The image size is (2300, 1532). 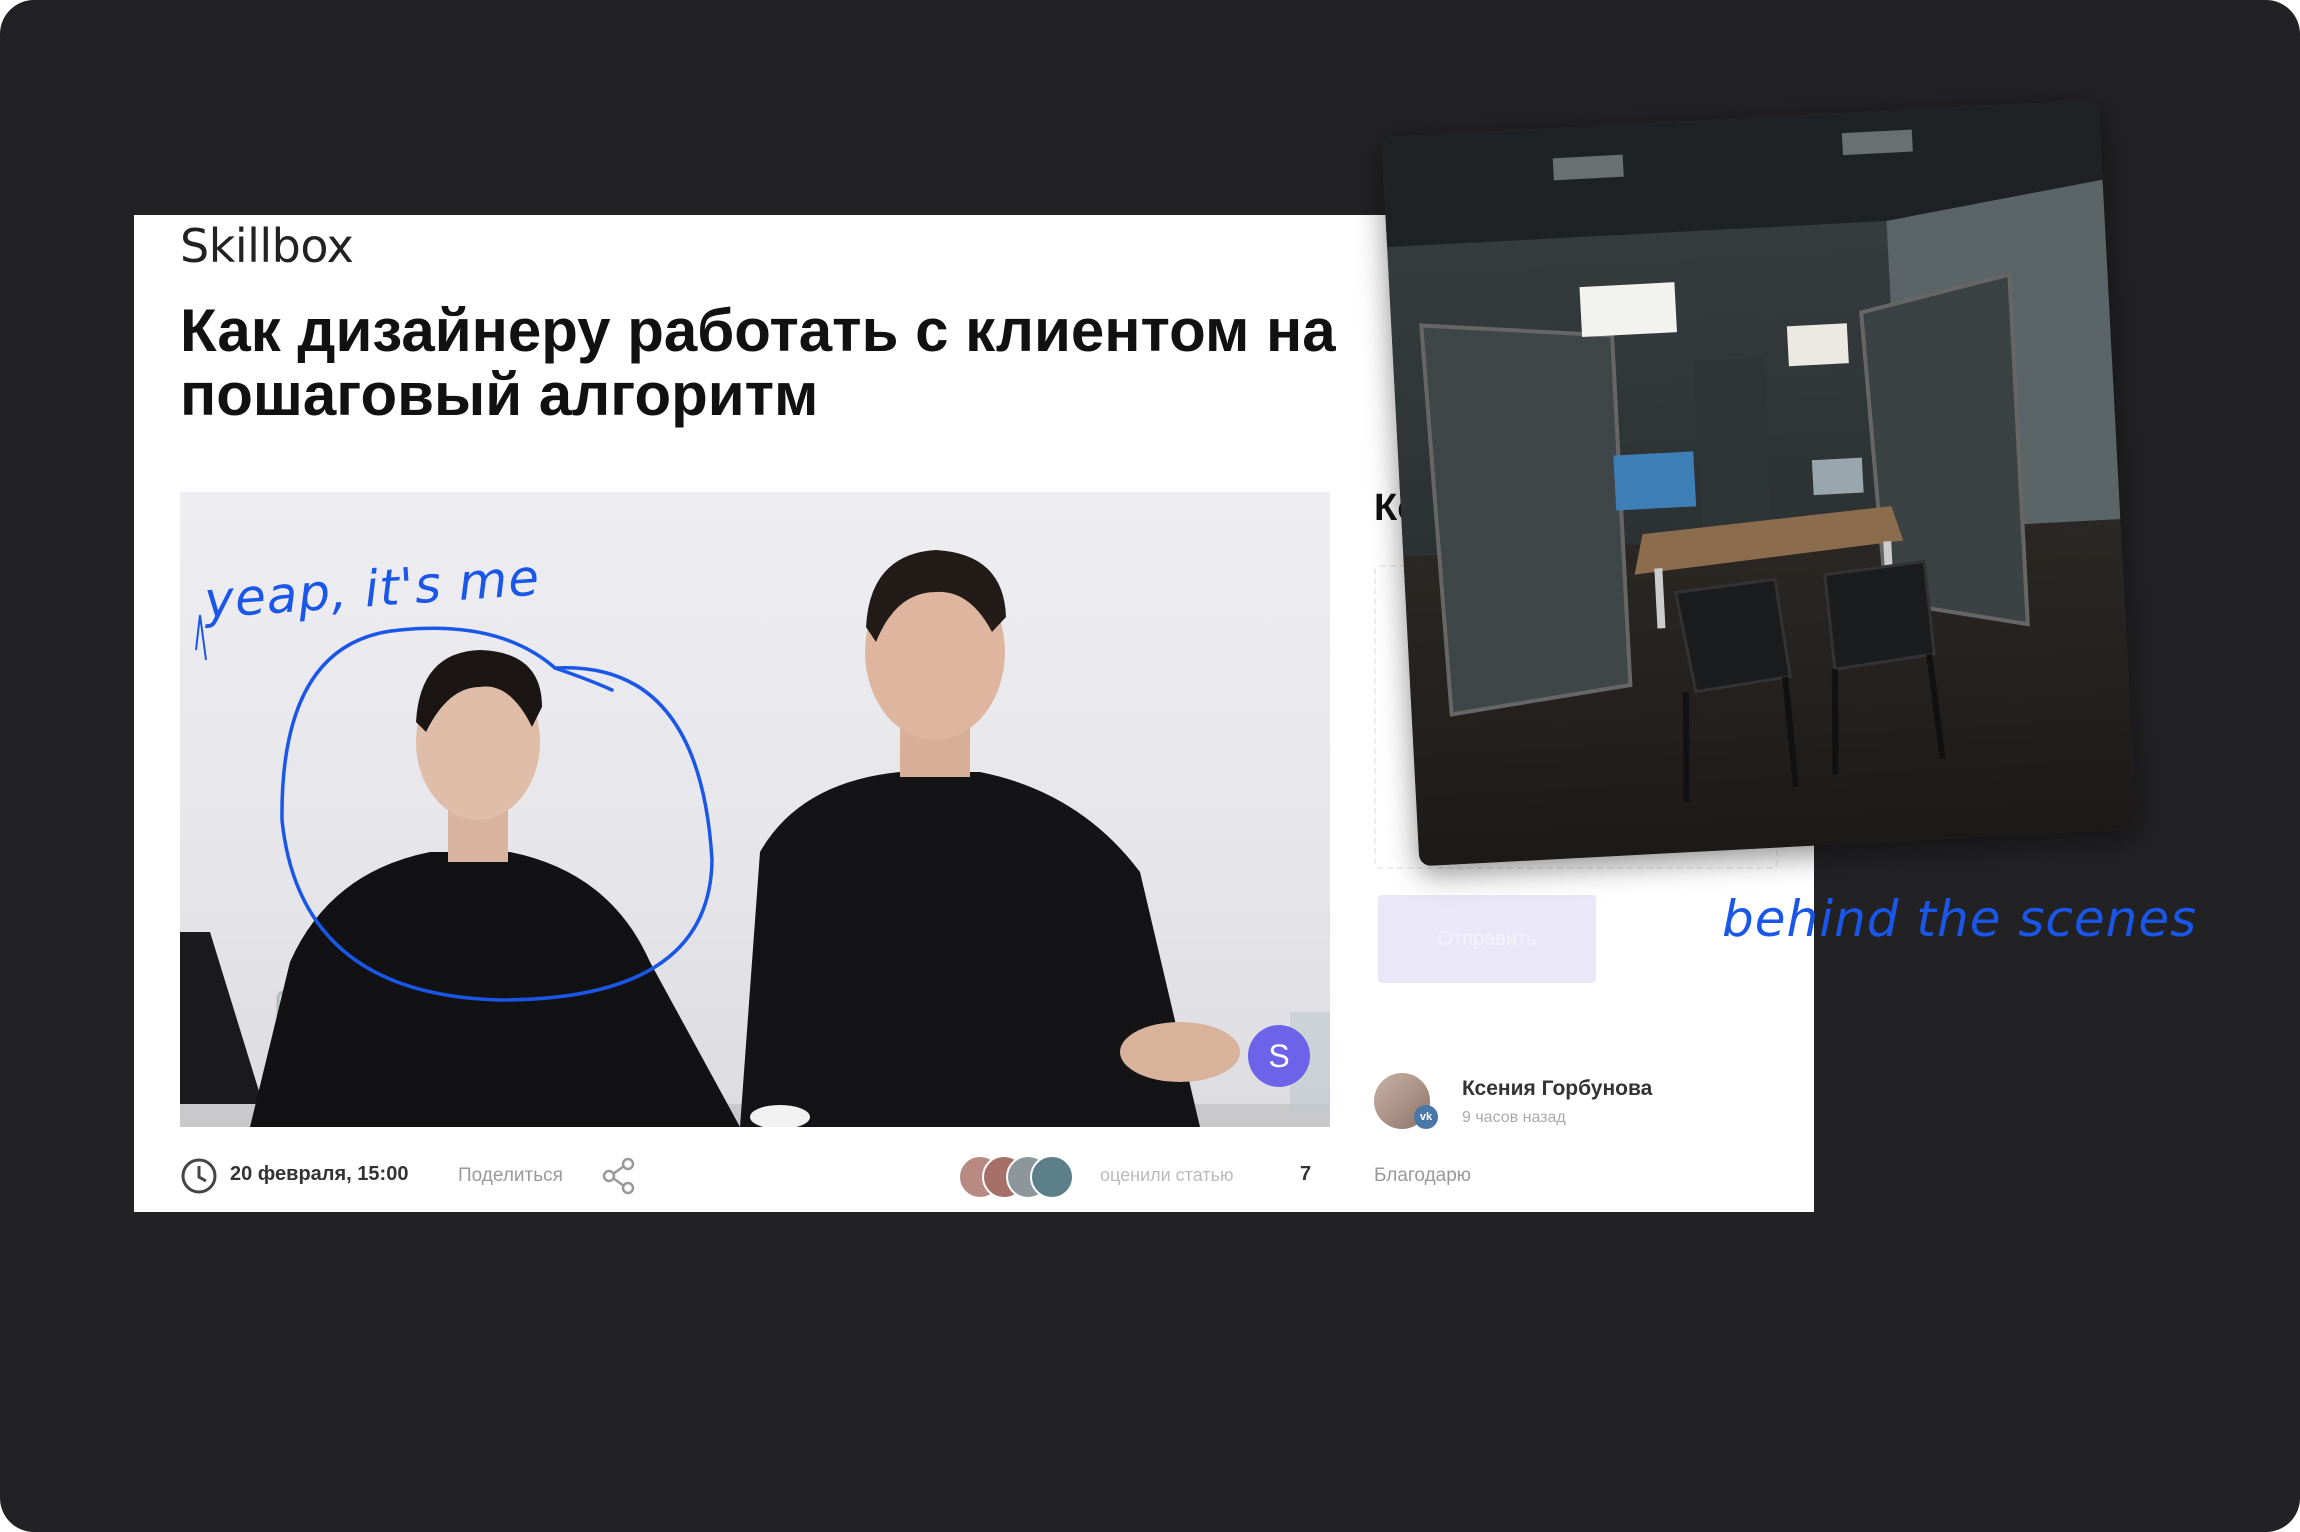 What do you see at coordinates (619, 1176) in the screenshot?
I see `share-icon` at bounding box center [619, 1176].